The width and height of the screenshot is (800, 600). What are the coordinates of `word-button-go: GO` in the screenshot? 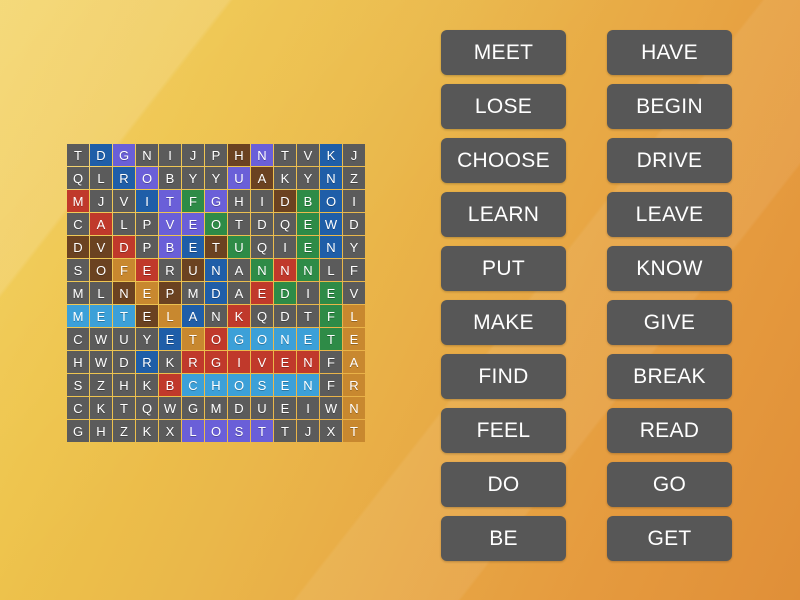 It's located at (669, 484).